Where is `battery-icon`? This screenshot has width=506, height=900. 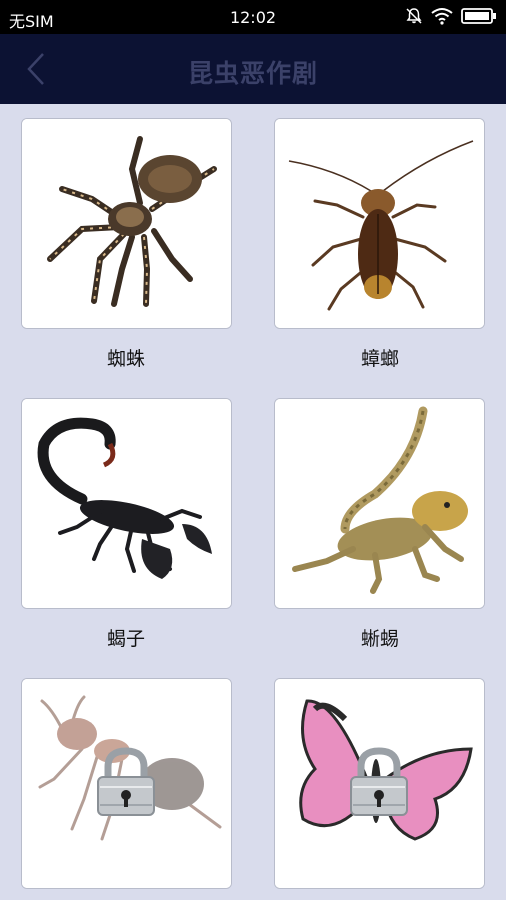
battery-icon is located at coordinates (478, 16).